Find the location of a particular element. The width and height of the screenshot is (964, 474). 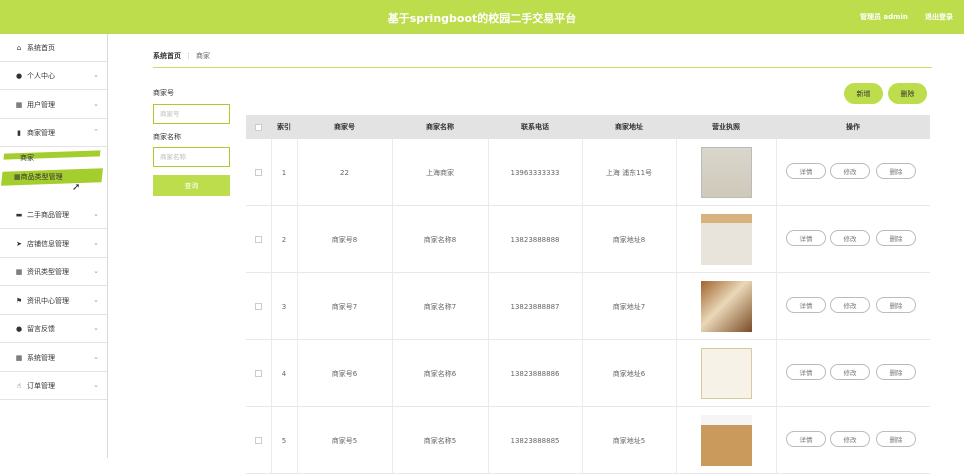

sidebar-item-used-goods: ▬ 二手商品管理 ⌄ is located at coordinates (53, 215).